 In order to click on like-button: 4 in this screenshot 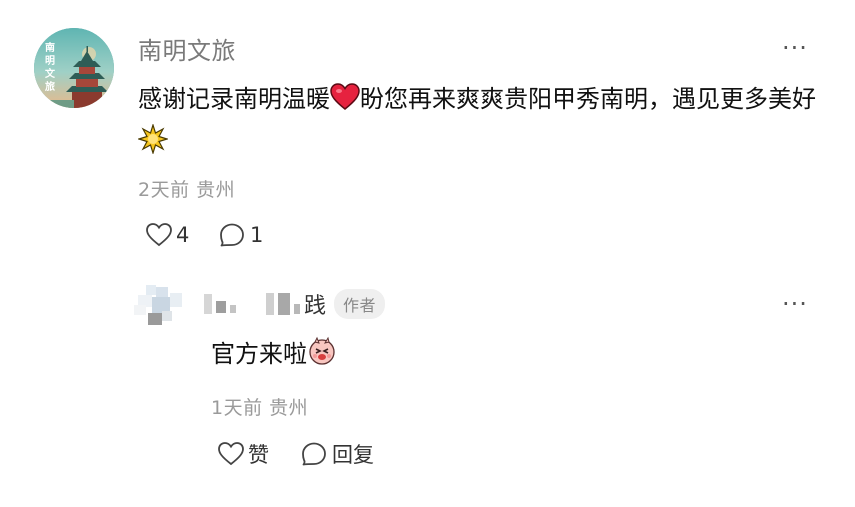, I will do `click(167, 235)`.